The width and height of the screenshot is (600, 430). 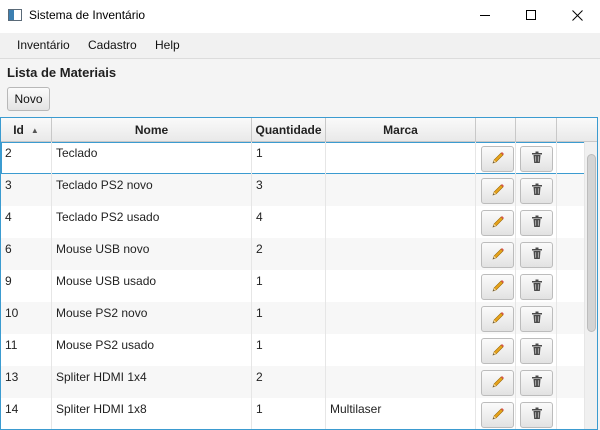 What do you see at coordinates (152, 382) in the screenshot?
I see `cell-nome: Spliter HDMI 1x4` at bounding box center [152, 382].